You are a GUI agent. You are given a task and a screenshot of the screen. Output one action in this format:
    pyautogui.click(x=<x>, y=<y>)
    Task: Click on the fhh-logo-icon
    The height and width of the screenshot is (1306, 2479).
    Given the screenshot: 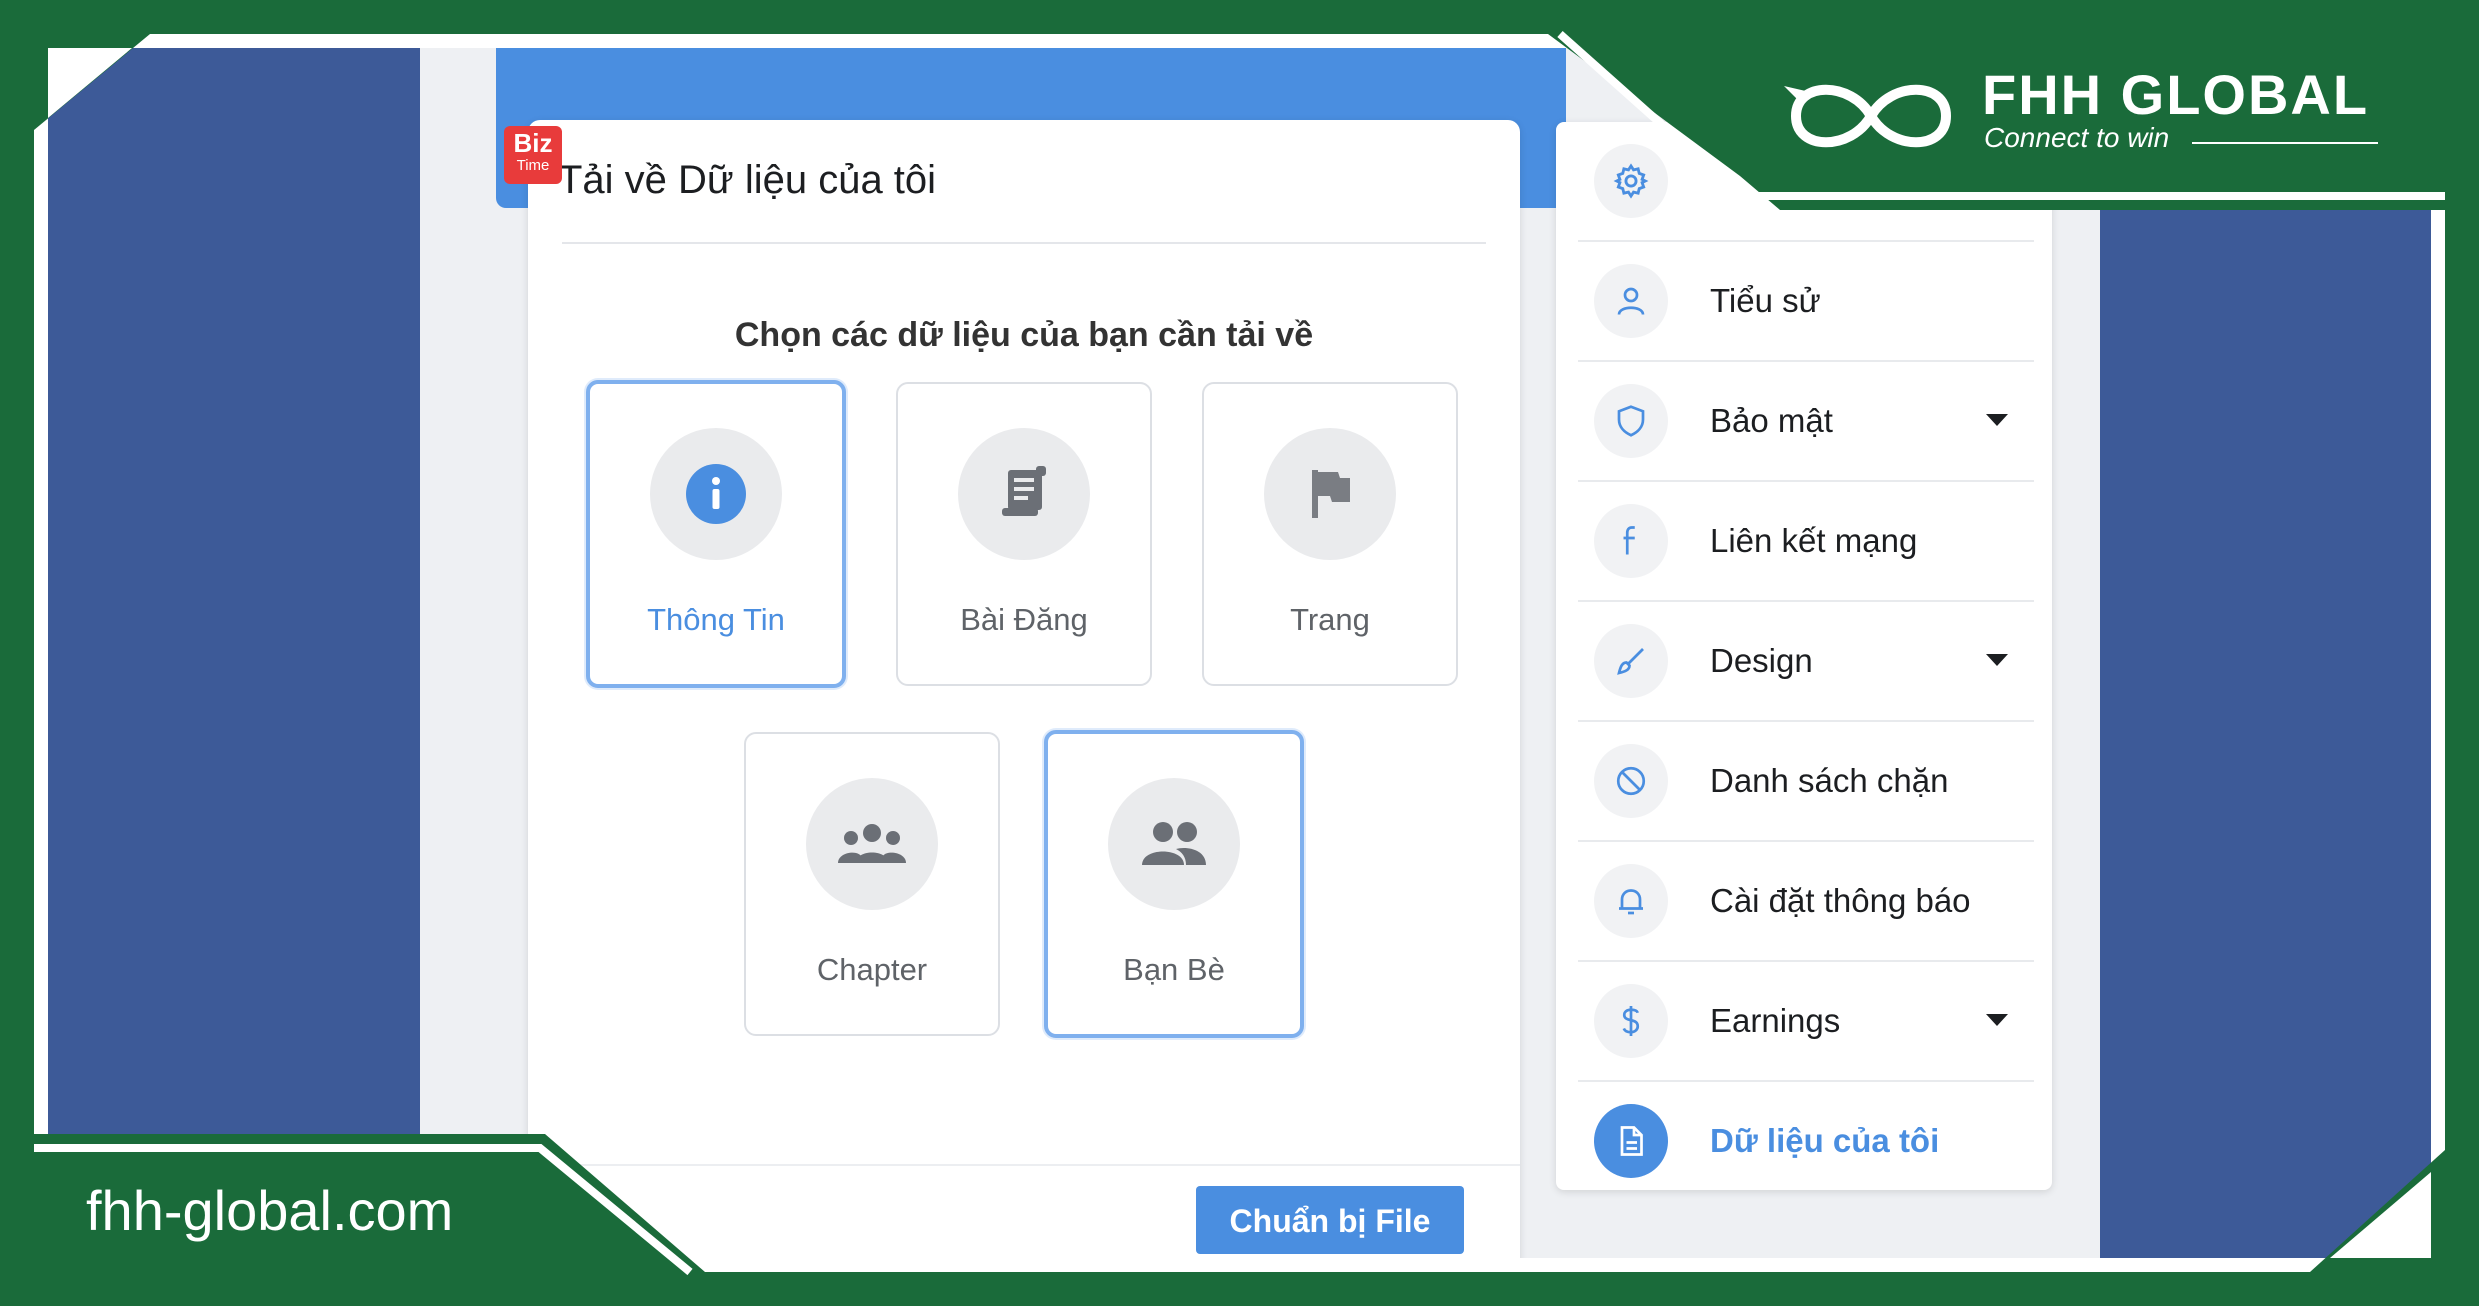 What is the action you would take?
    pyautogui.click(x=1868, y=116)
    